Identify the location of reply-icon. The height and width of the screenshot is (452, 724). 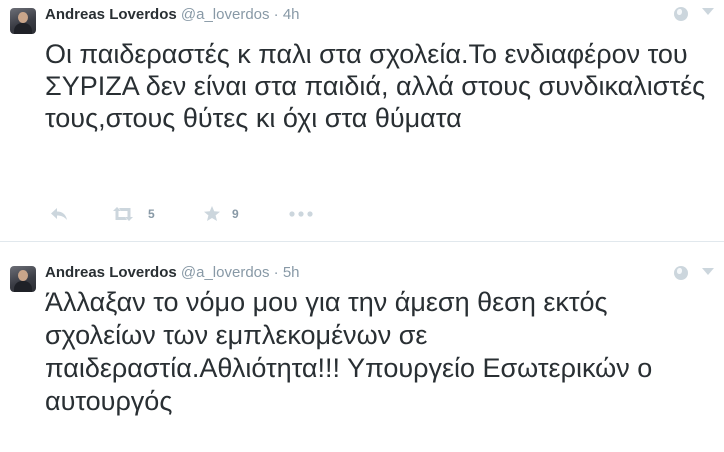
(59, 214).